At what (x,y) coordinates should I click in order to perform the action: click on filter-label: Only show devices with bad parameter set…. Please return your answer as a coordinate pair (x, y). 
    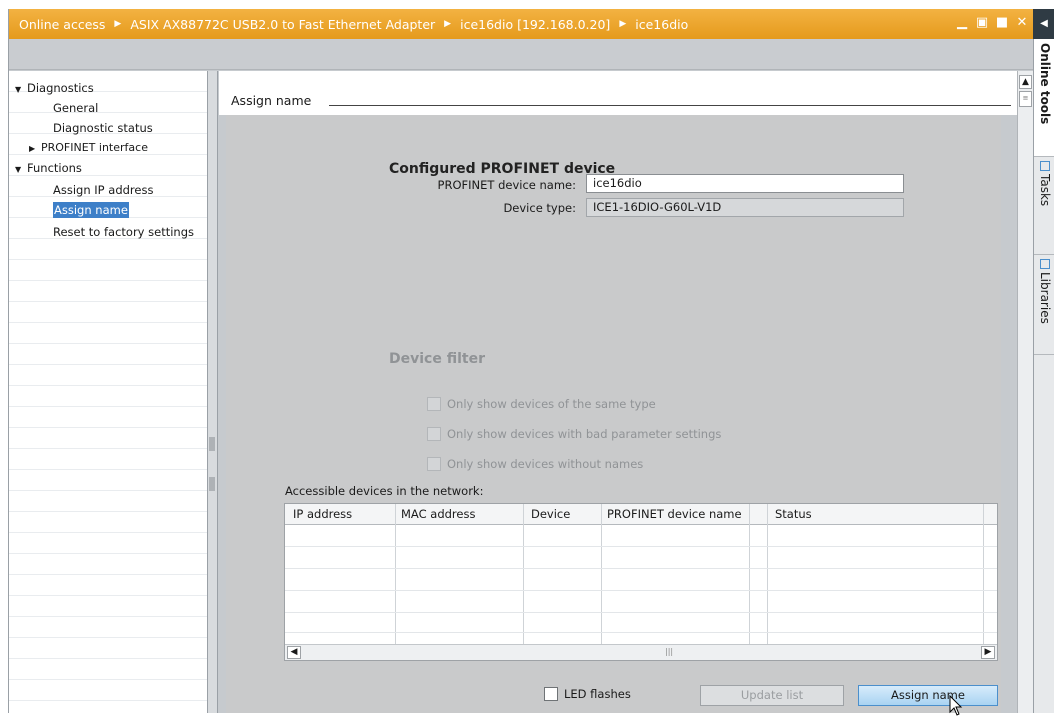
    Looking at the image, I should click on (584, 434).